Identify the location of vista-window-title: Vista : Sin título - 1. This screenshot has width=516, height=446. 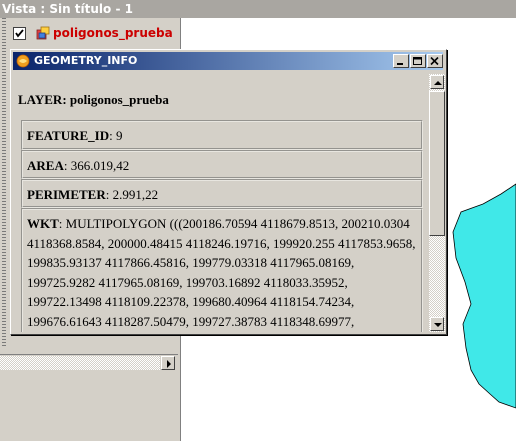
(258, 9).